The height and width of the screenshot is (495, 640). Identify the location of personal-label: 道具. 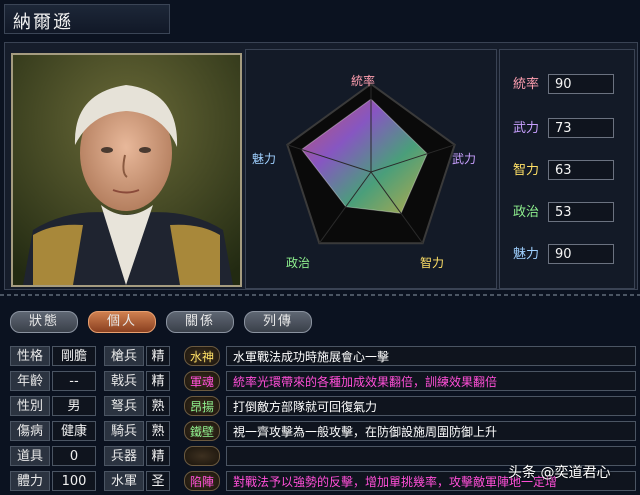
(30, 456).